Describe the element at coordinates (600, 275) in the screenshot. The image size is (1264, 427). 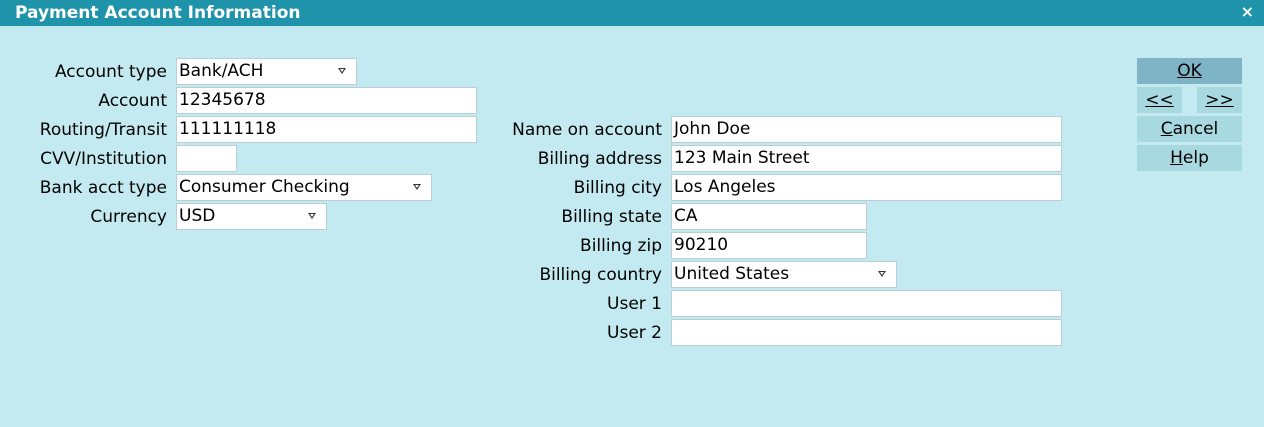
I see `billing-country-label: Billing country` at that location.